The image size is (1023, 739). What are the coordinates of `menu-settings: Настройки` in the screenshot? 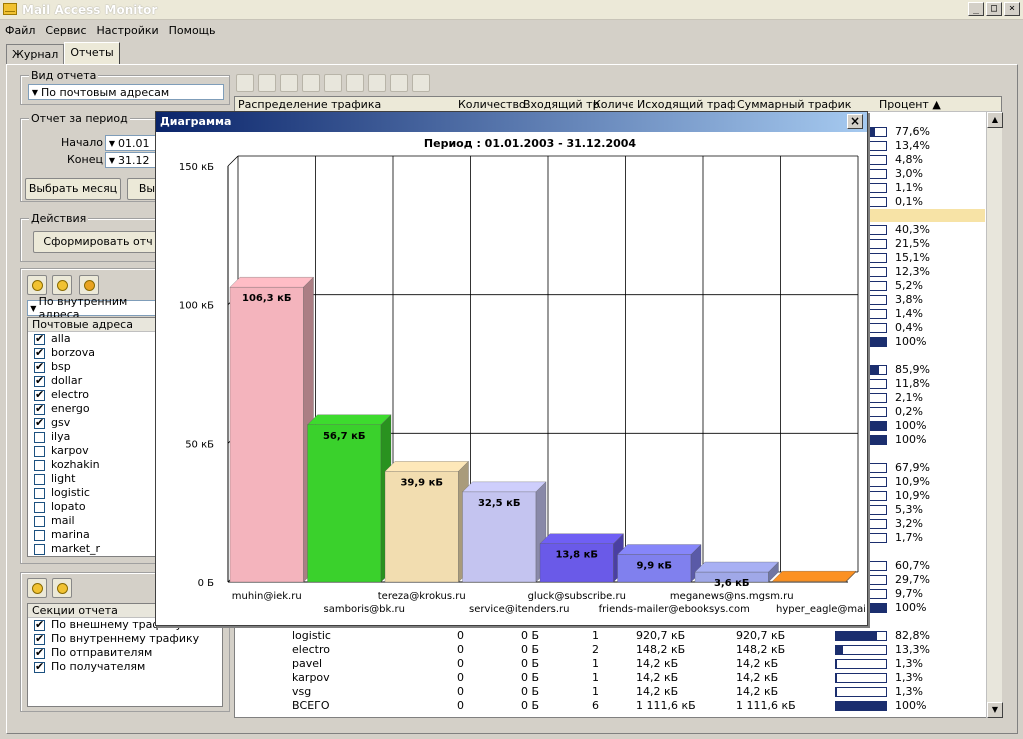 It's located at (128, 31).